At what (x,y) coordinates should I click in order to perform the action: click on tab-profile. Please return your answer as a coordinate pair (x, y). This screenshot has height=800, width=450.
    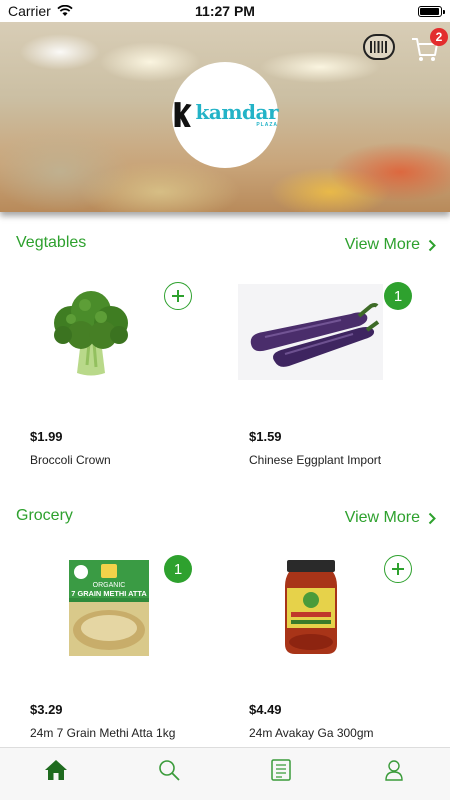
    Looking at the image, I should click on (394, 770).